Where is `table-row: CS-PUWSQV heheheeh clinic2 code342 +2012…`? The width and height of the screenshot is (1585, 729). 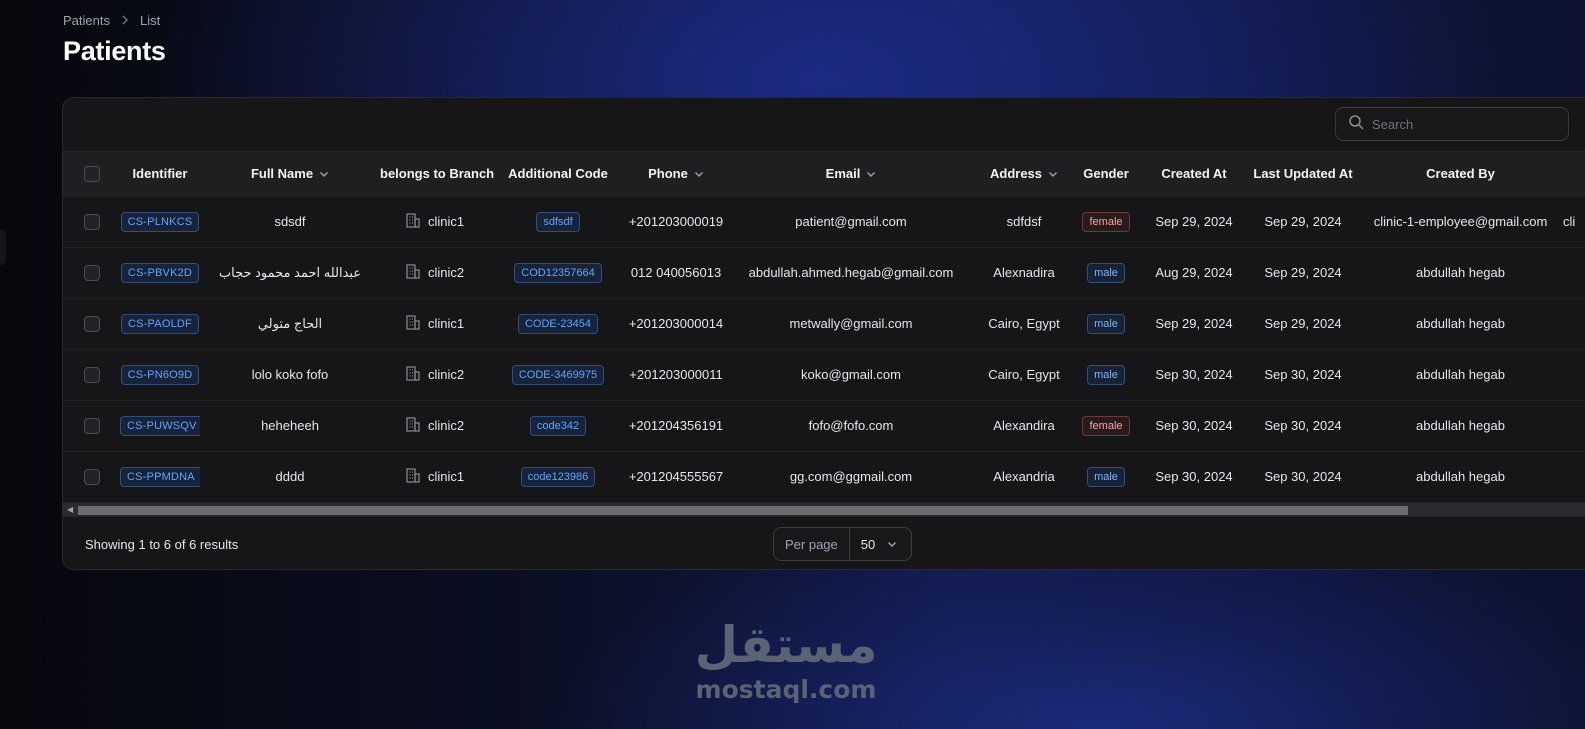 table-row: CS-PUWSQV heheheeh clinic2 code342 +2012… is located at coordinates (824, 425).